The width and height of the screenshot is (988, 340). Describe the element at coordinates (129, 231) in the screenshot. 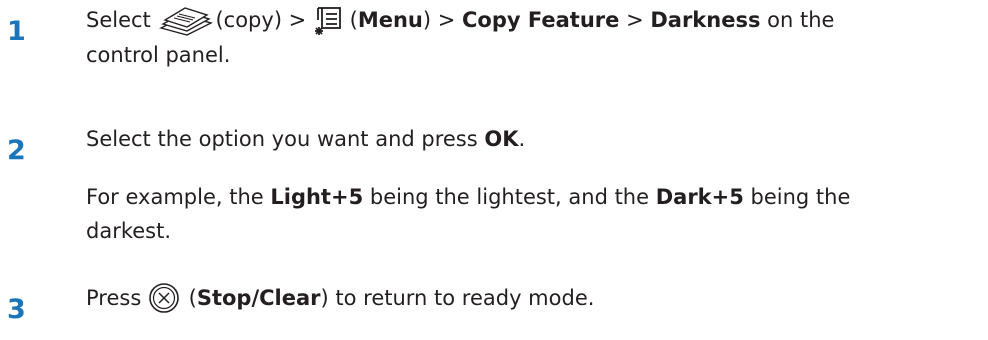

I see `text-segment: darkest.` at that location.